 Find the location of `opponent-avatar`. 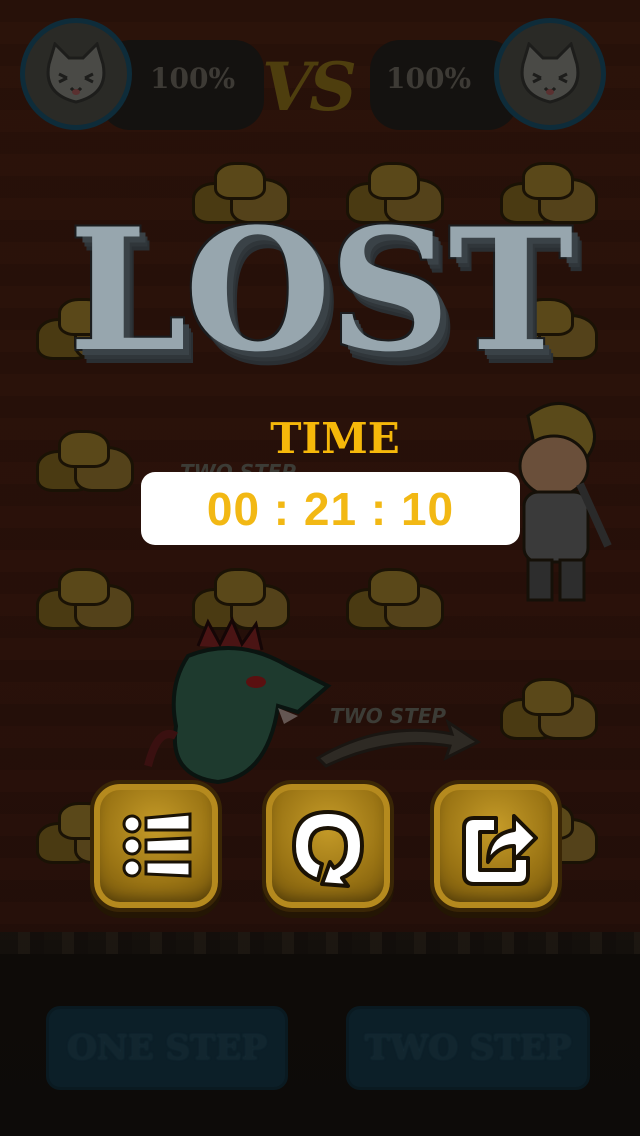

opponent-avatar is located at coordinates (550, 74).